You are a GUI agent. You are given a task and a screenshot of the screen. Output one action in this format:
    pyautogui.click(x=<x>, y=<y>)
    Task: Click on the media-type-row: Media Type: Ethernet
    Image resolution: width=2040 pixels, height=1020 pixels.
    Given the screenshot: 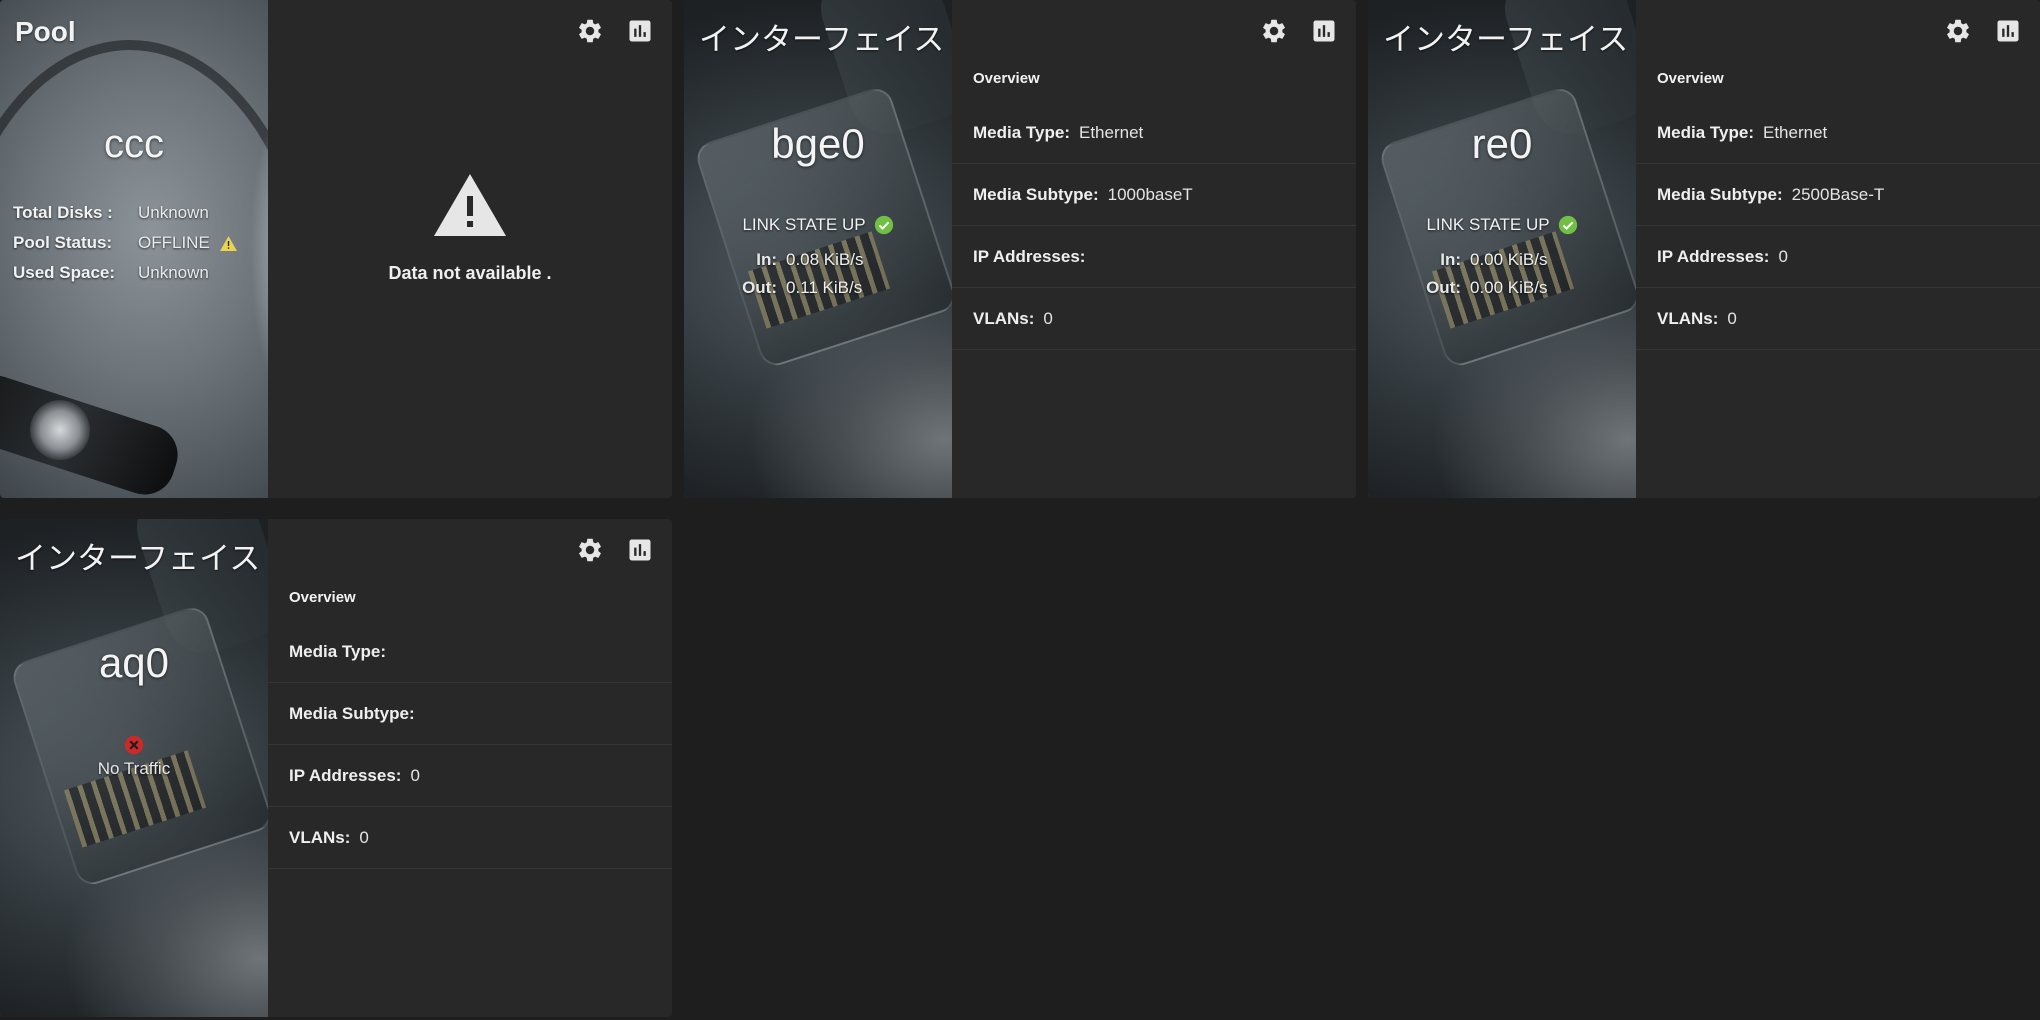 What is the action you would take?
    pyautogui.click(x=1154, y=133)
    